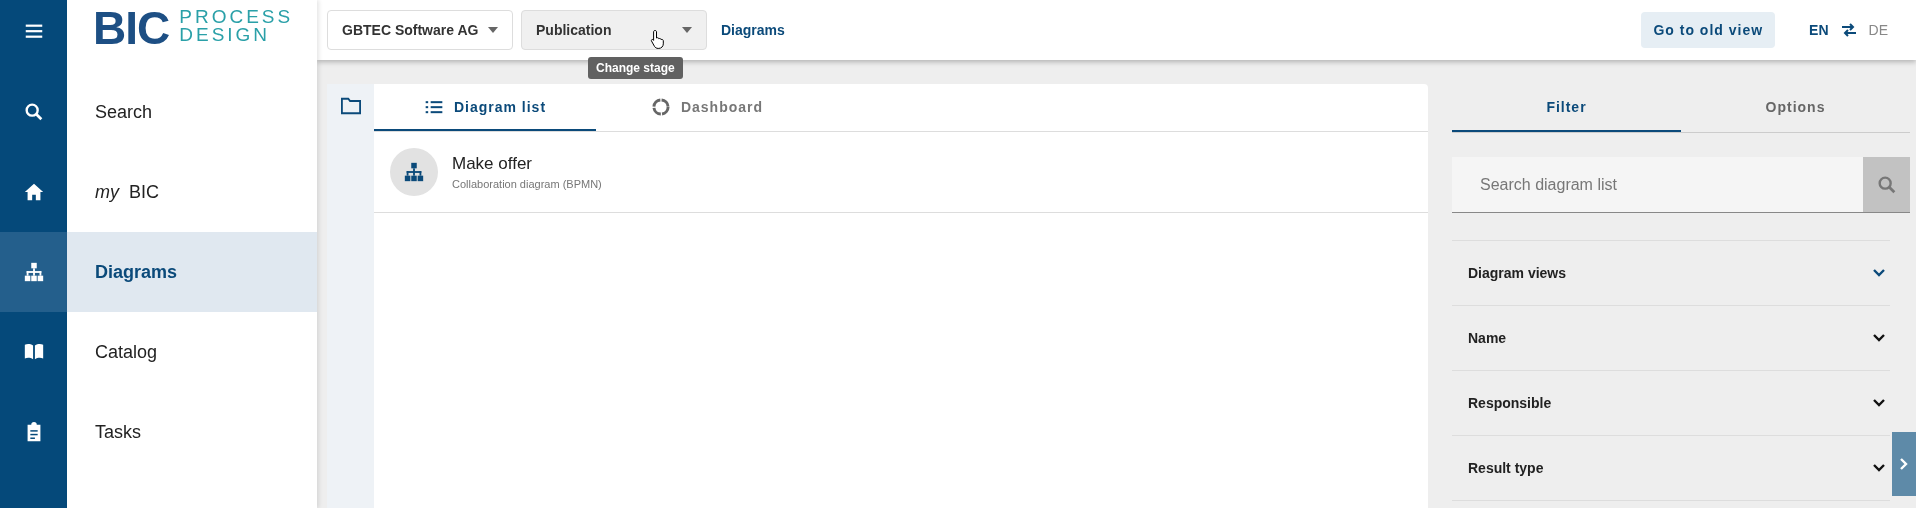 This screenshot has height=508, width=1916. What do you see at coordinates (660, 106) in the screenshot?
I see `donut-chart-icon` at bounding box center [660, 106].